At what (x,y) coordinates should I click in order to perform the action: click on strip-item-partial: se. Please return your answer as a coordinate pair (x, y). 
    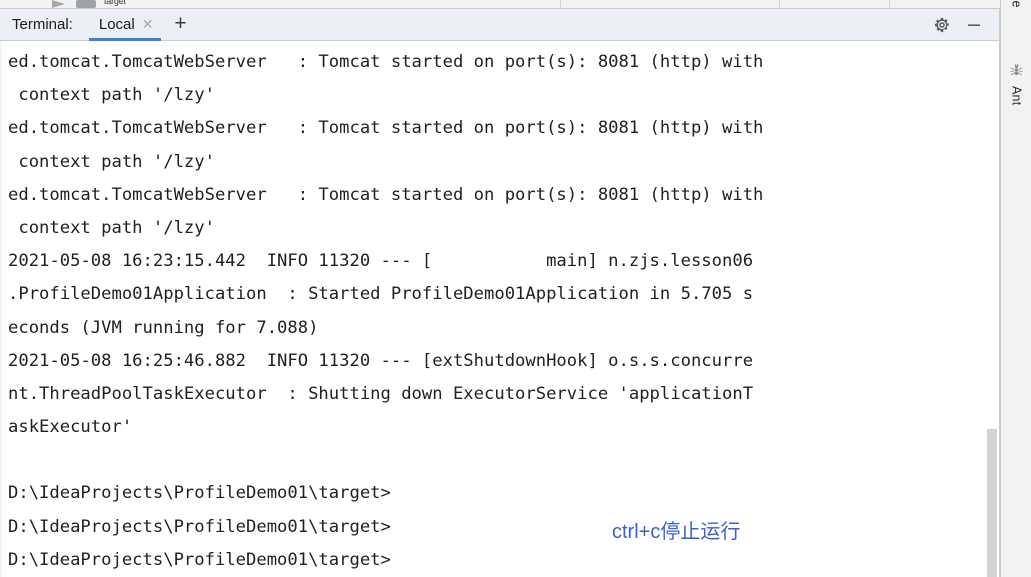
    Looking at the image, I should click on (1016, 8).